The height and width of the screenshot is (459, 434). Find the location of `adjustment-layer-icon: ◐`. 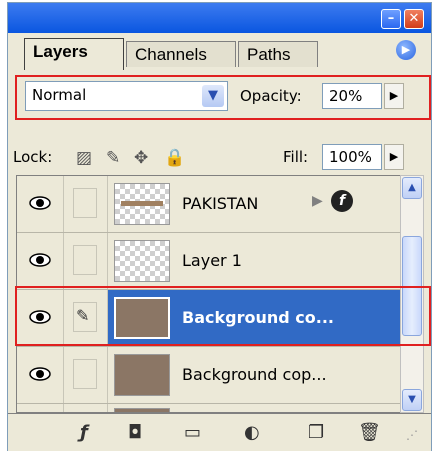

adjustment-layer-icon: ◐ is located at coordinates (252, 432).